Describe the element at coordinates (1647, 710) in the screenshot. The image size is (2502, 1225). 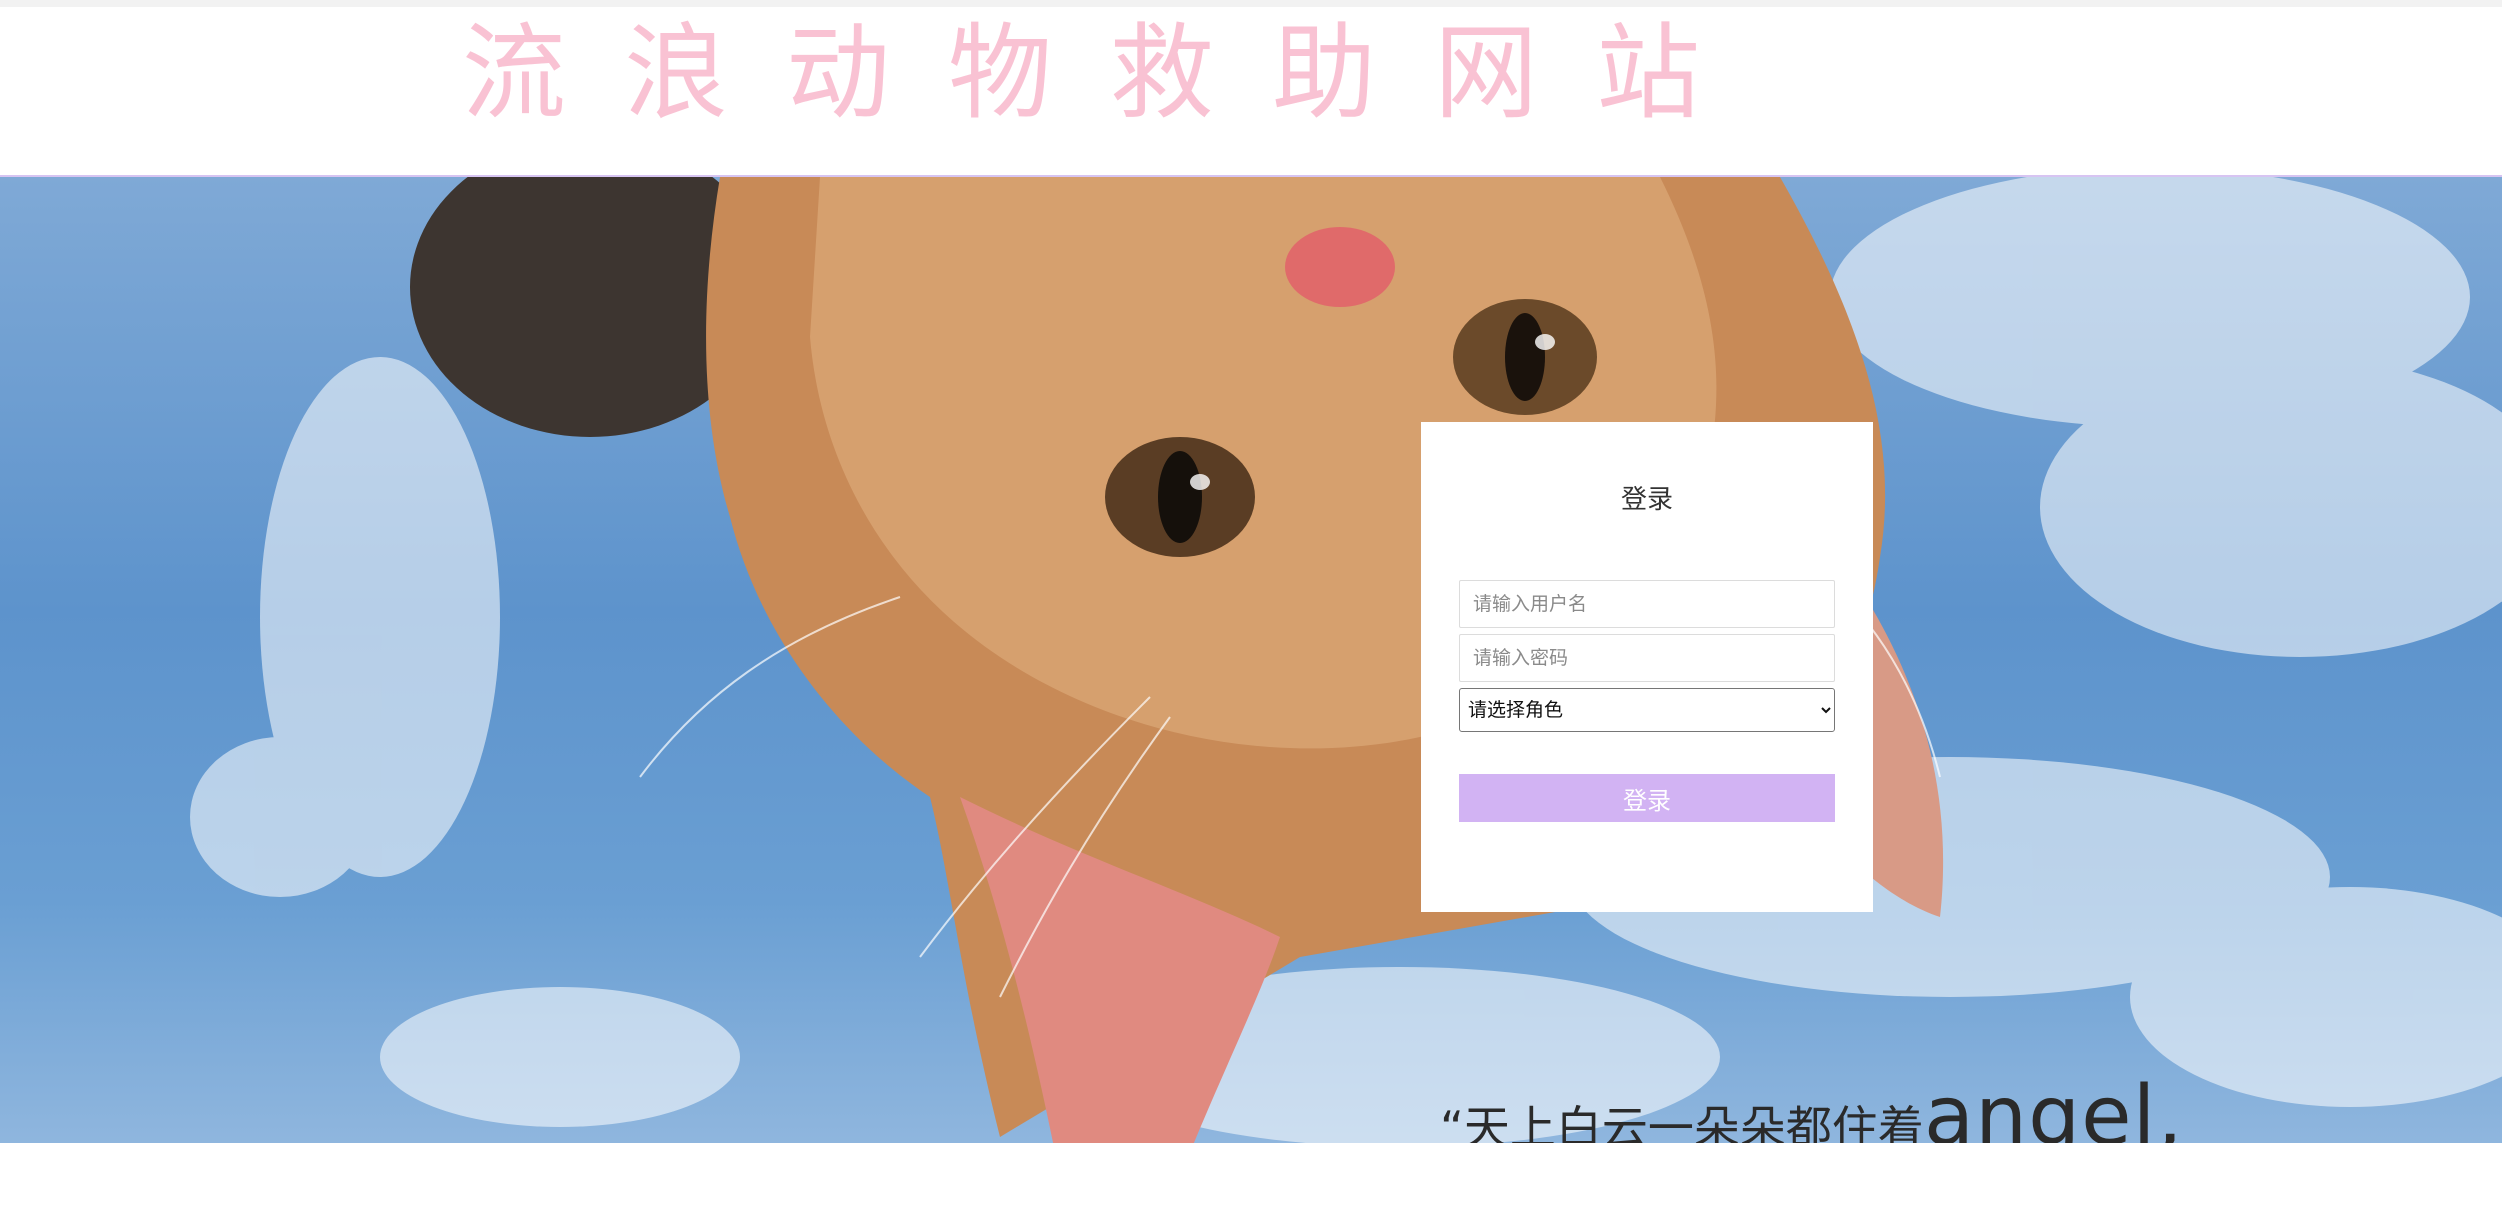
I see `role-select: 请选择角色` at that location.